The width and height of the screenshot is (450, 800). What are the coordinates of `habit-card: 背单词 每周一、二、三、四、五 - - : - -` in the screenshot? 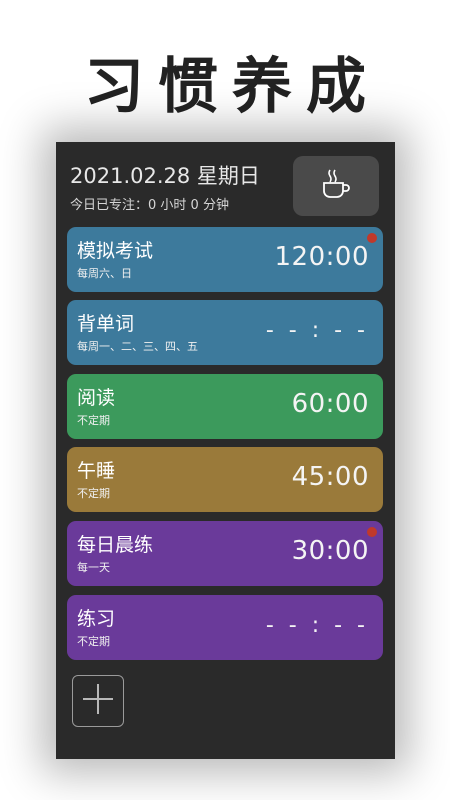 It's located at (225, 332).